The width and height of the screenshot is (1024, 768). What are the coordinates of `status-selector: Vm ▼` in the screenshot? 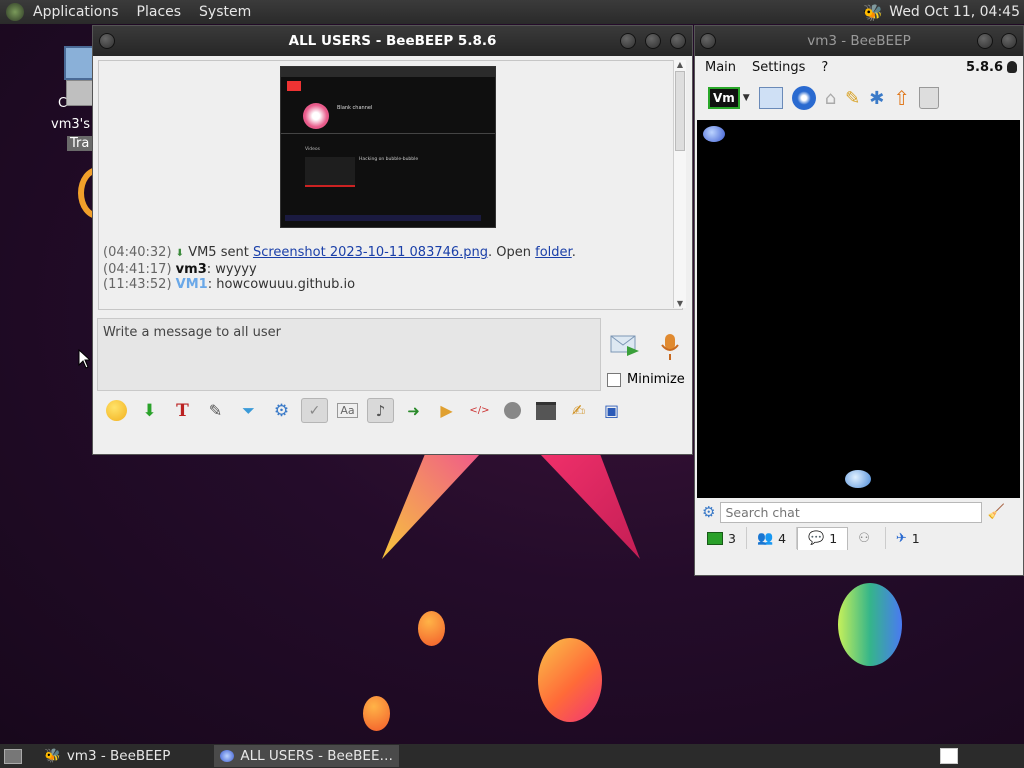 It's located at (729, 98).